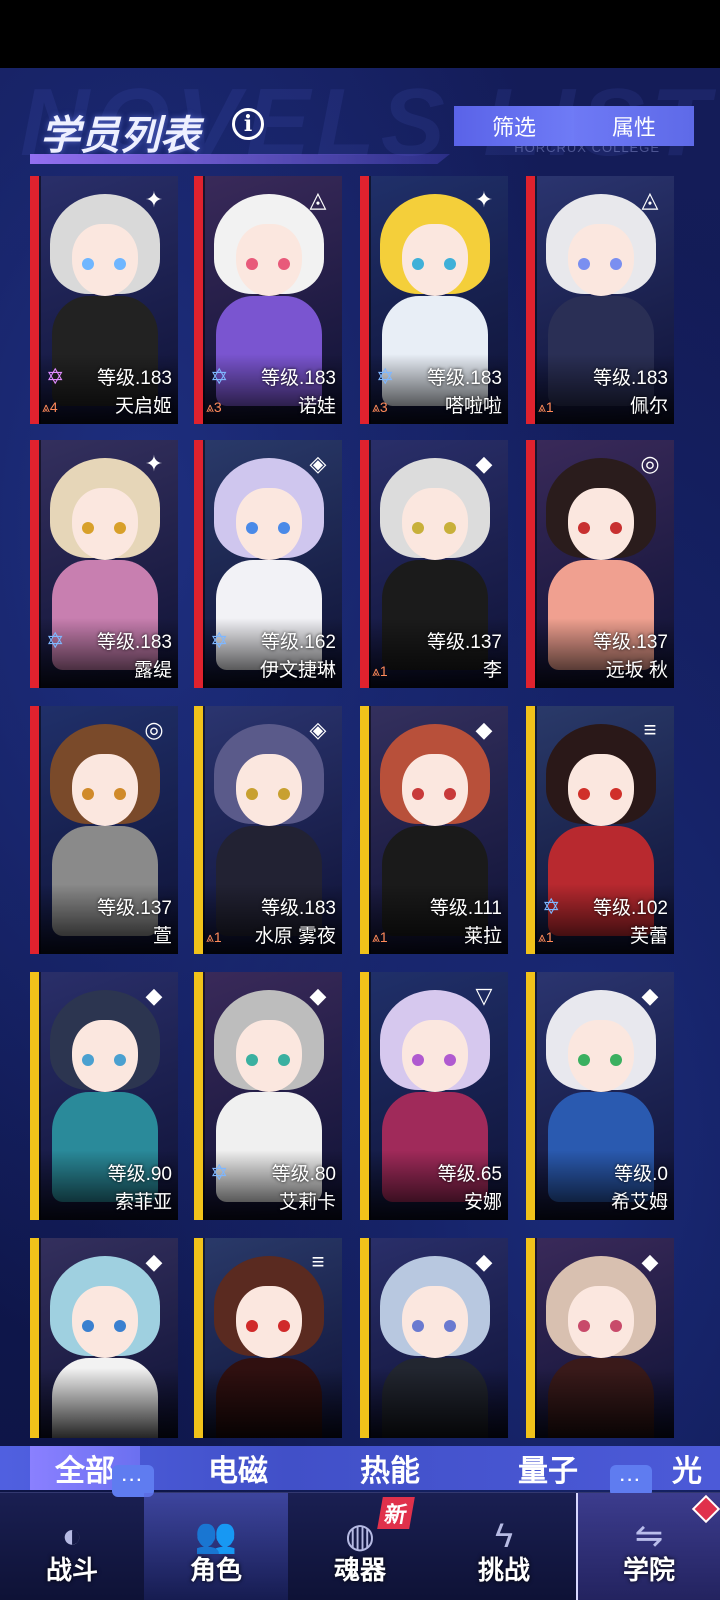 This screenshot has width=720, height=1600. I want to click on character-name: 远坂 秋, so click(636, 670).